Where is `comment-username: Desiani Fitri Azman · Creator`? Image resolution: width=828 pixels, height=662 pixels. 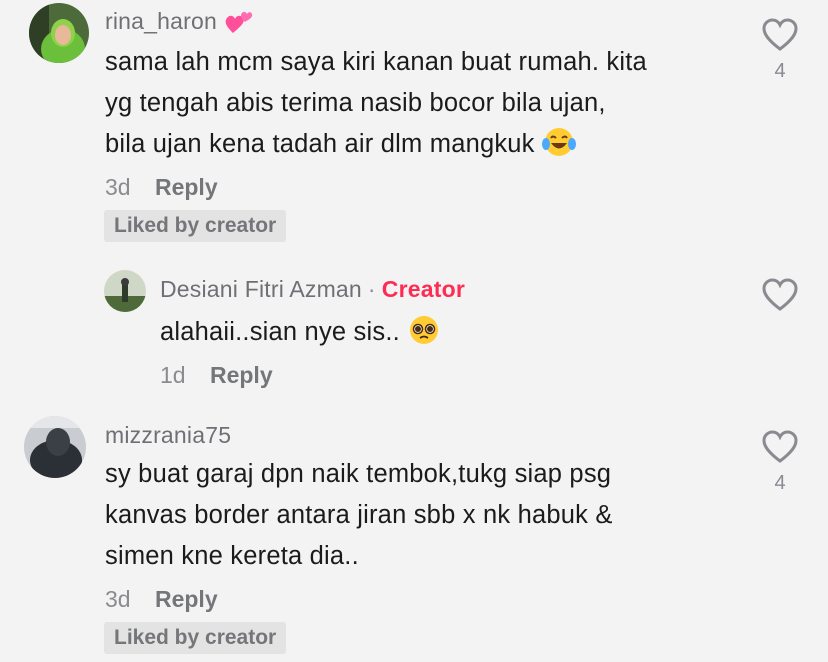
comment-username: Desiani Fitri Azman · Creator is located at coordinates (312, 289).